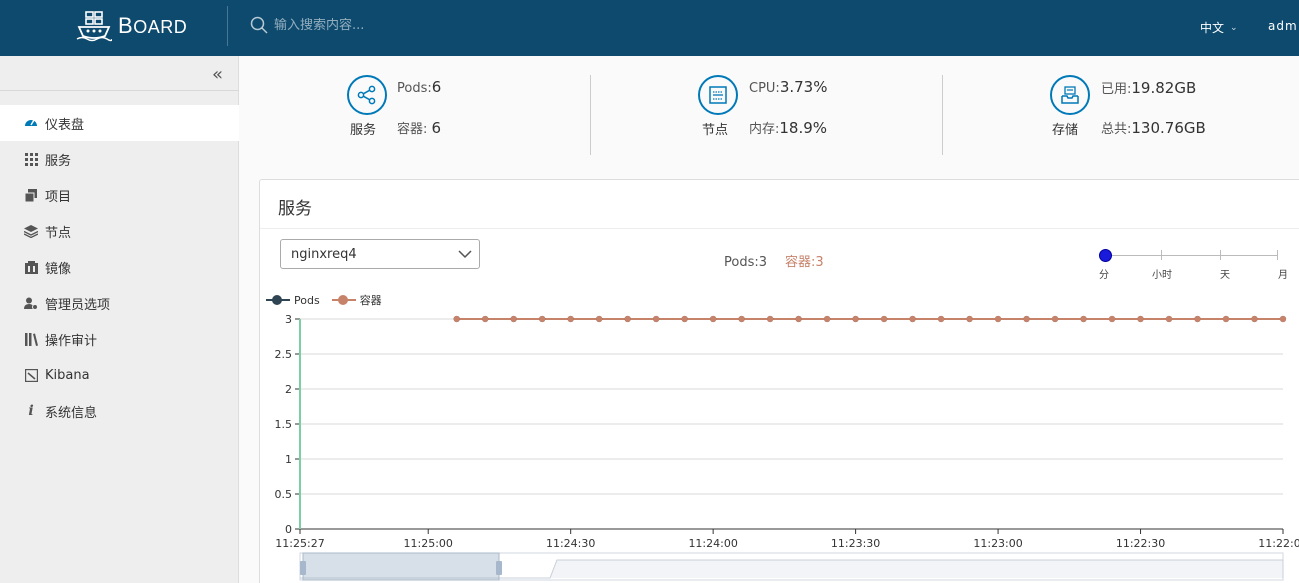  What do you see at coordinates (58, 269) in the screenshot?
I see `sidebar-item-label: 镜像` at bounding box center [58, 269].